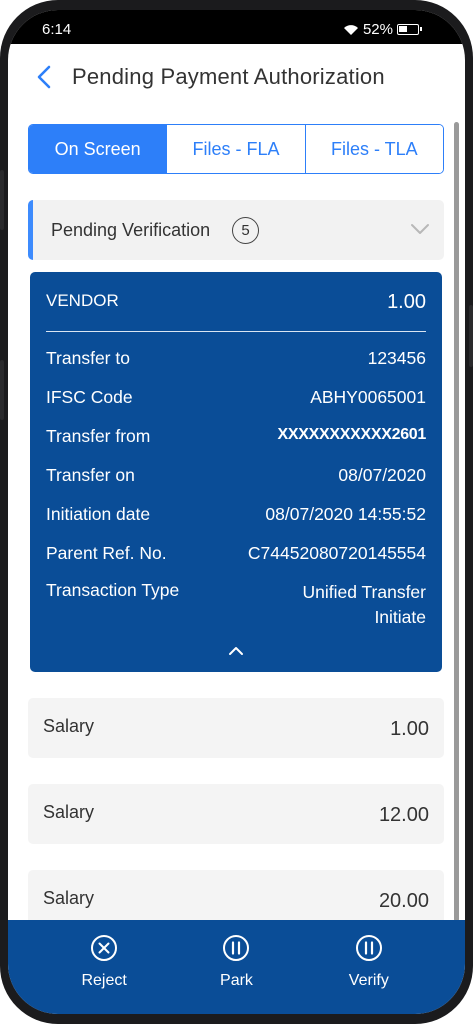  I want to click on reject-icon, so click(104, 948).